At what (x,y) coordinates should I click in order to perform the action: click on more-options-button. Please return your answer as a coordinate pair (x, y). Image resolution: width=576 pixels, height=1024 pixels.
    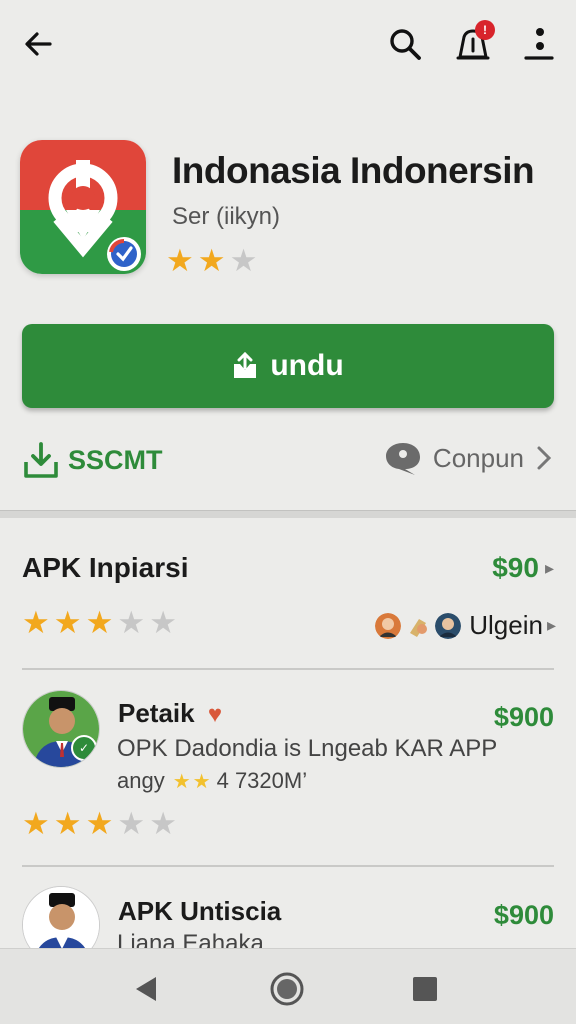
    Looking at the image, I should click on (536, 44).